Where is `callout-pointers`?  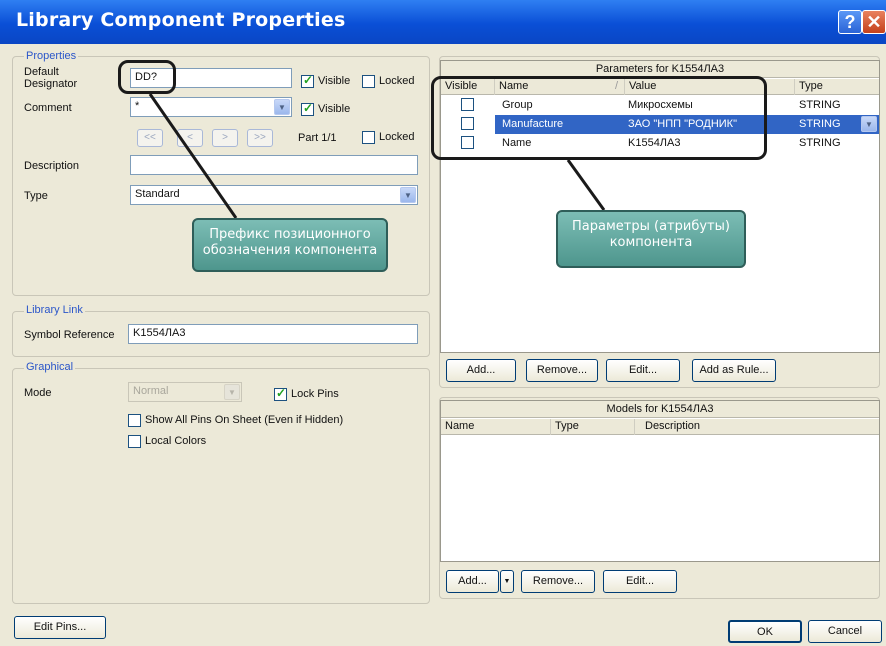
callout-pointers is located at coordinates (377, 156).